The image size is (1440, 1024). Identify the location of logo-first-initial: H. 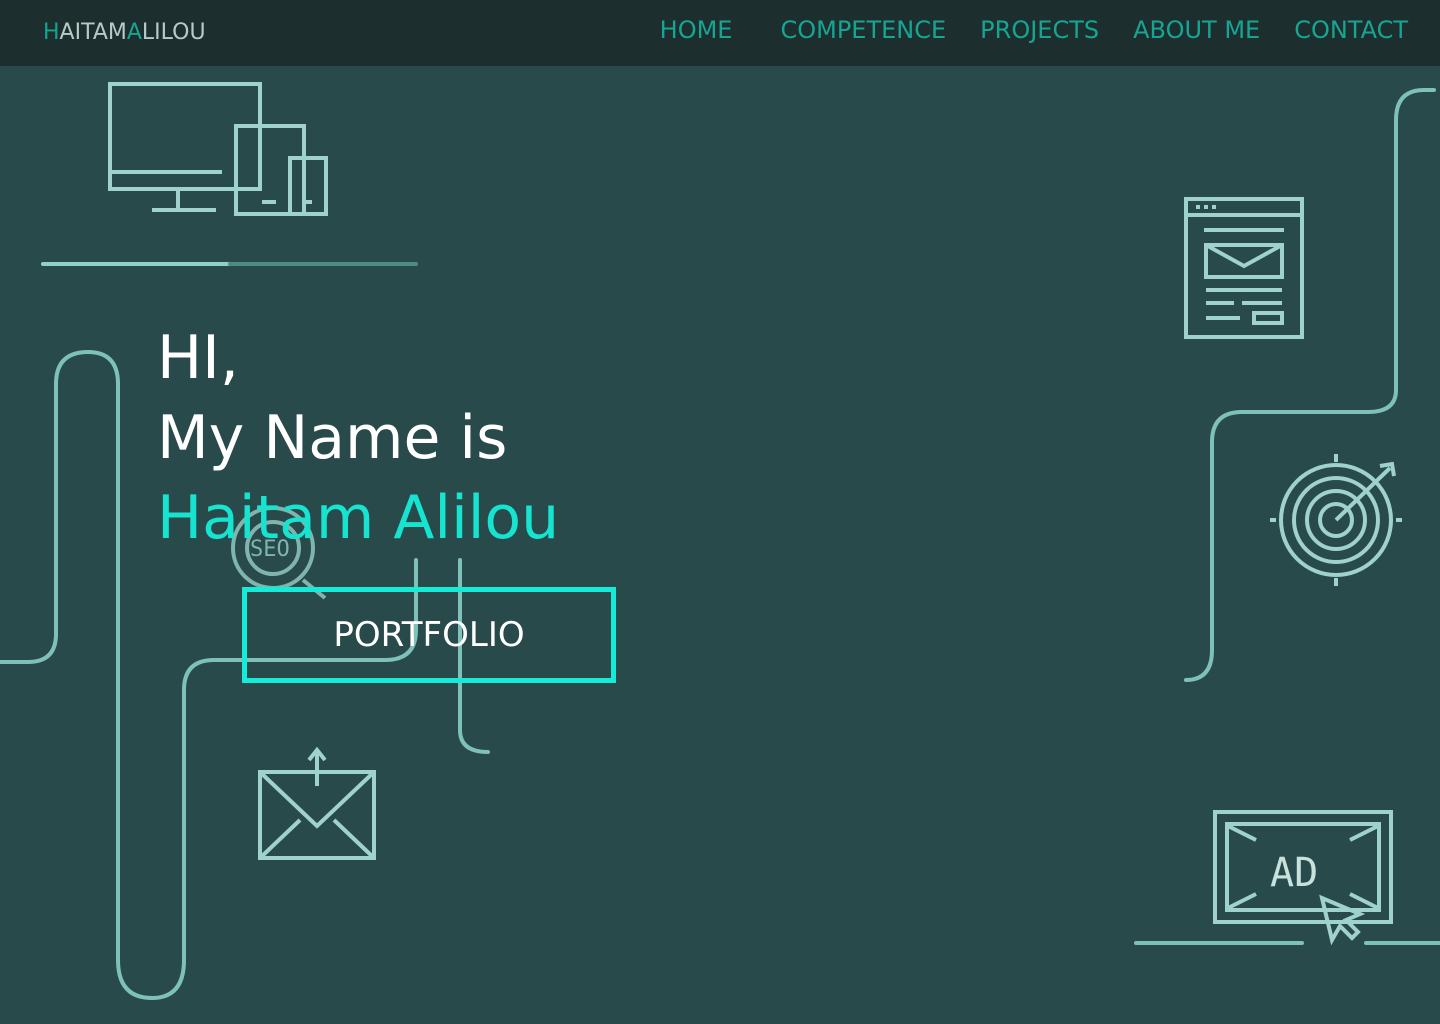
(51, 32).